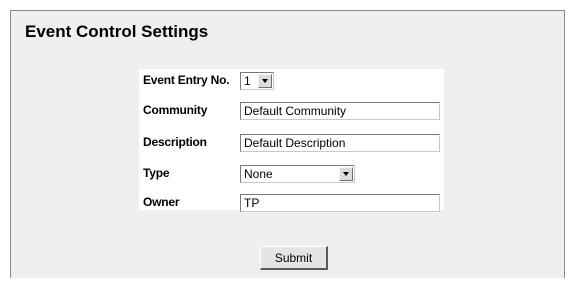  Describe the element at coordinates (258, 174) in the screenshot. I see `type-value: None` at that location.